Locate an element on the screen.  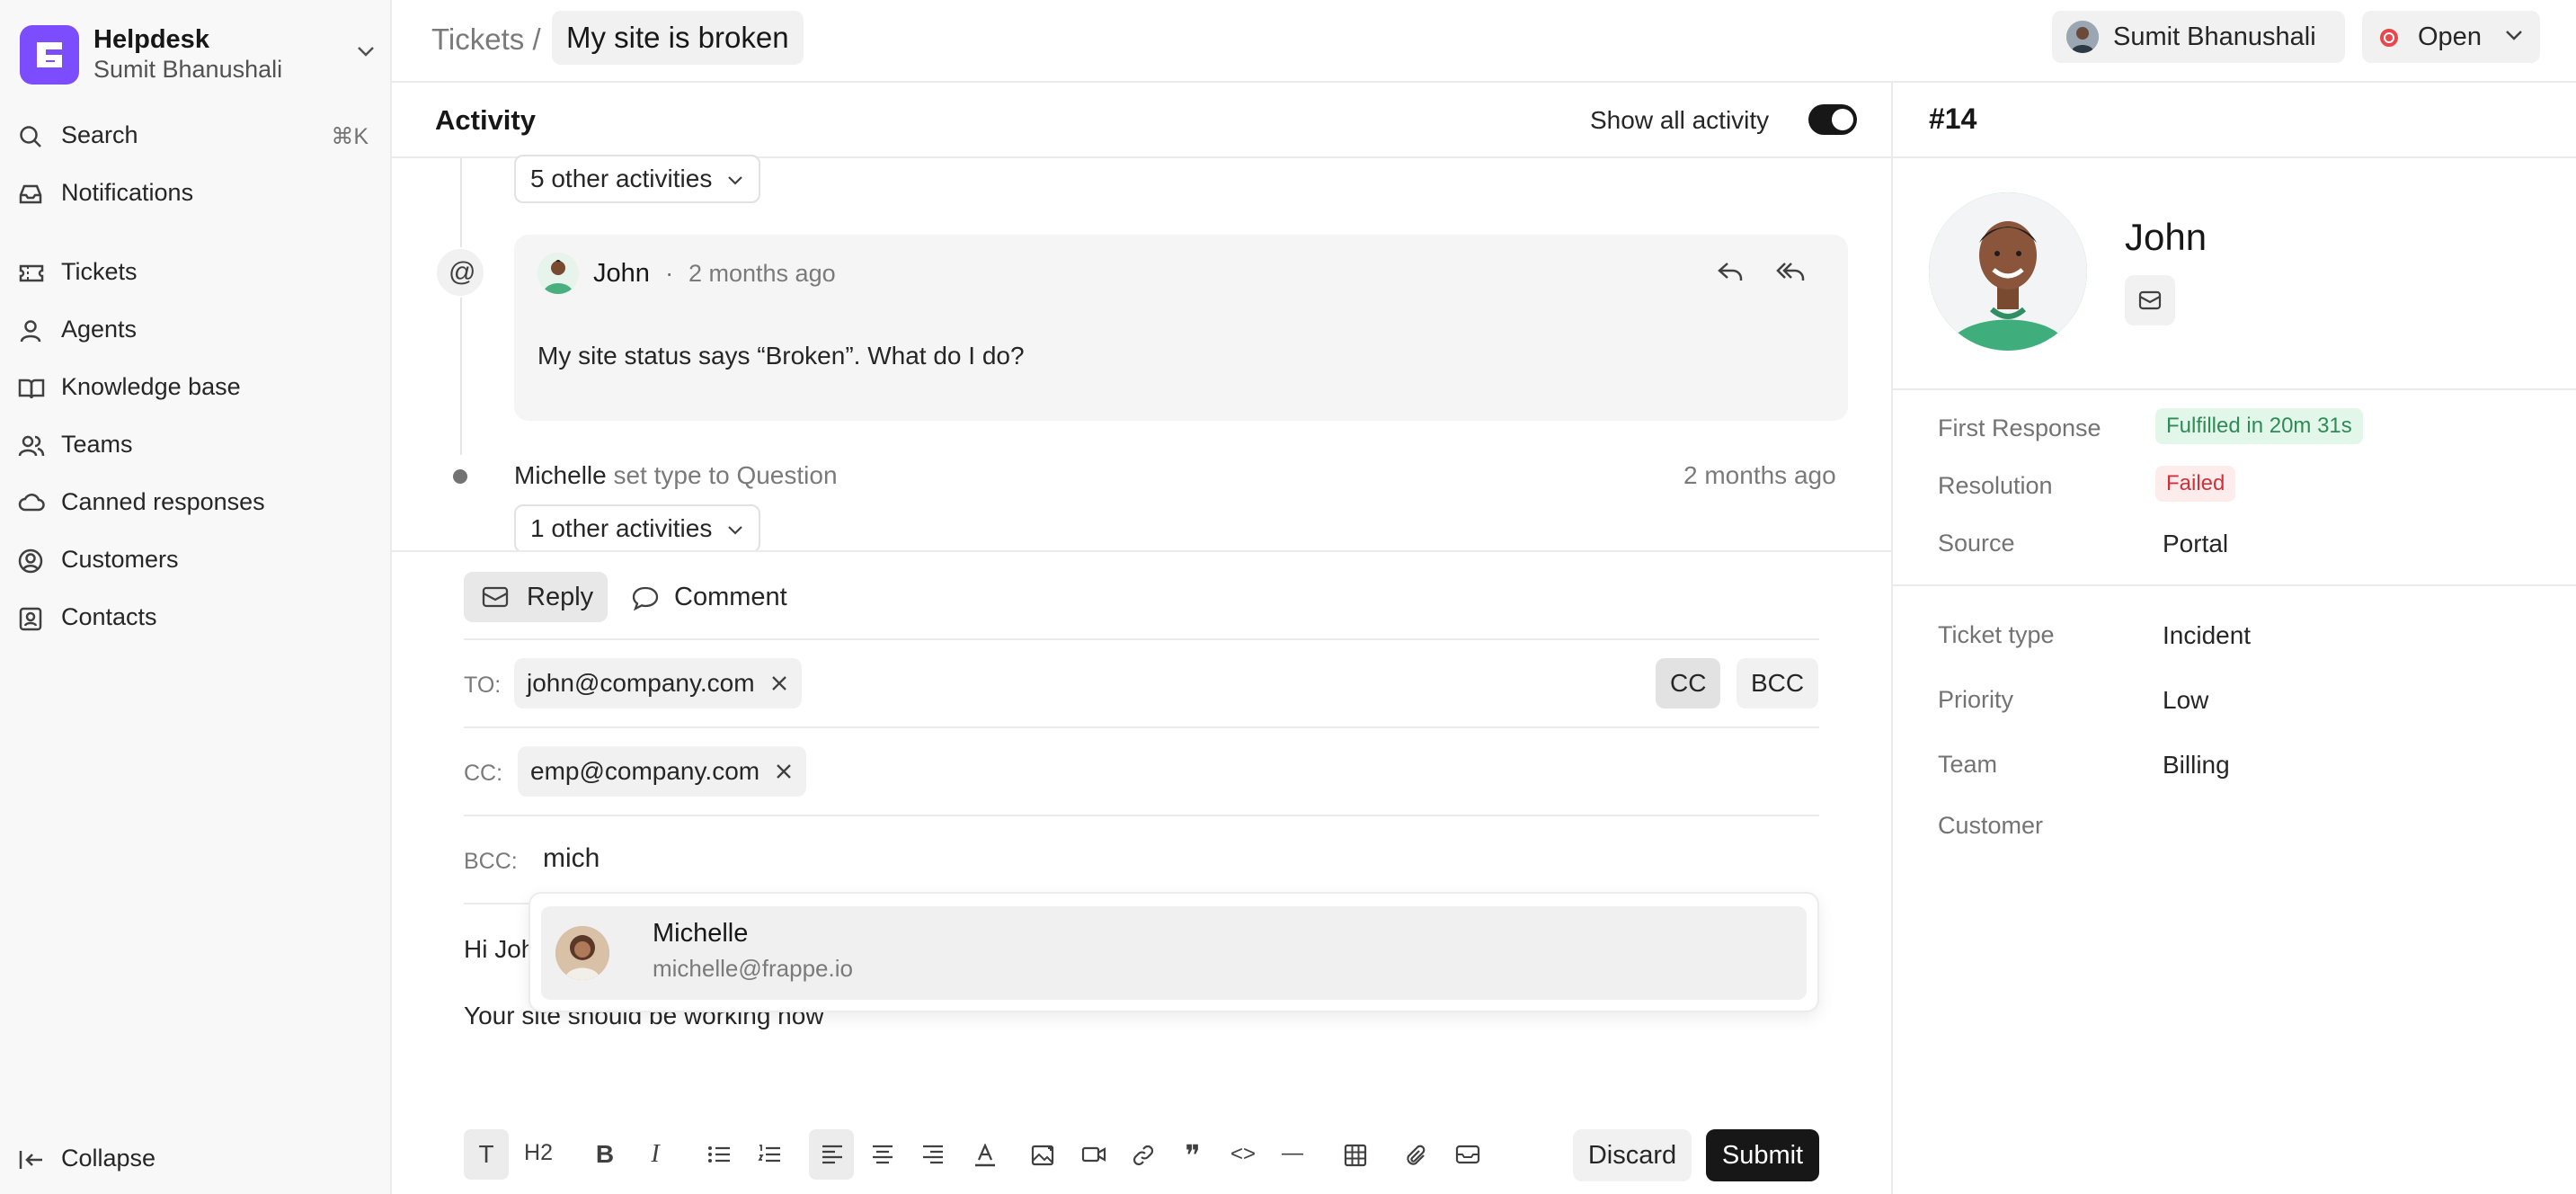
heading-button: H2 is located at coordinates (538, 1154).